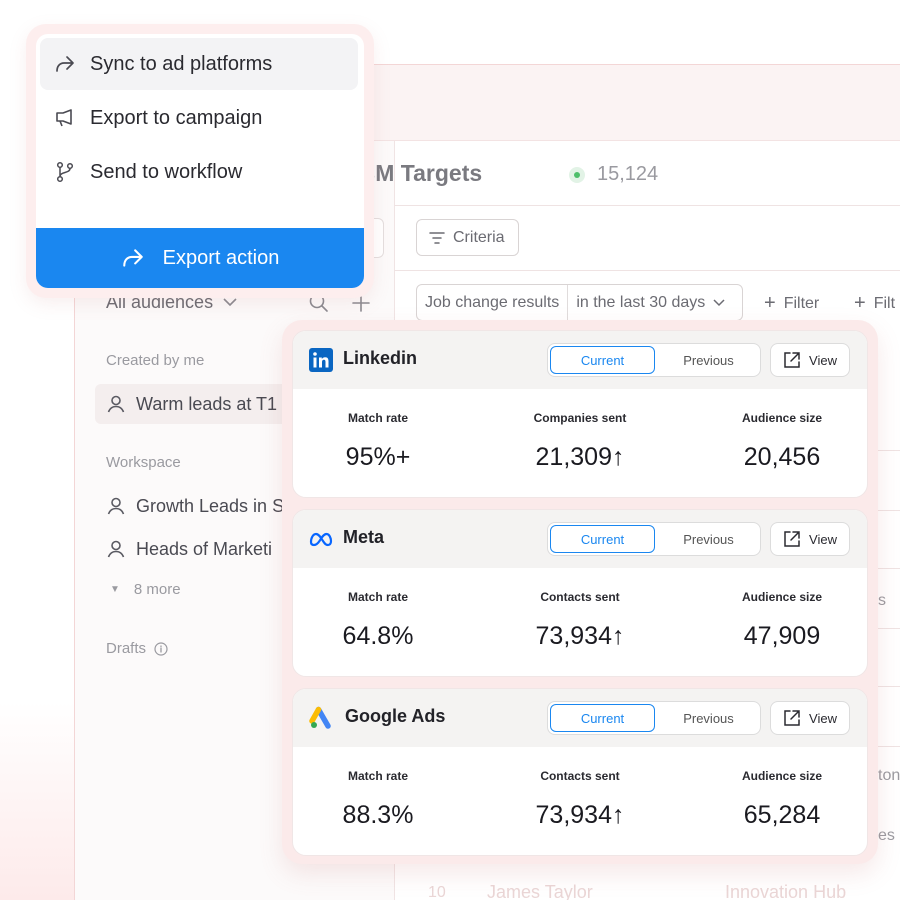 The image size is (900, 900). I want to click on card-header: Google Ads Current Previous View, so click(580, 718).